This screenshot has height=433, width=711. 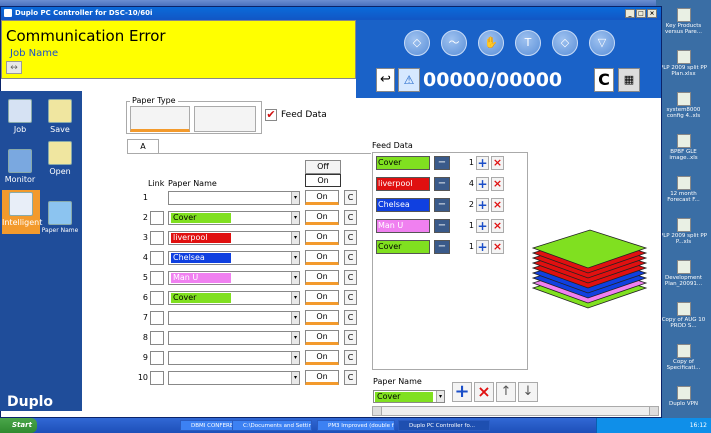 I want to click on paper-name-combo: Chelsea ▾, so click(x=234, y=258).